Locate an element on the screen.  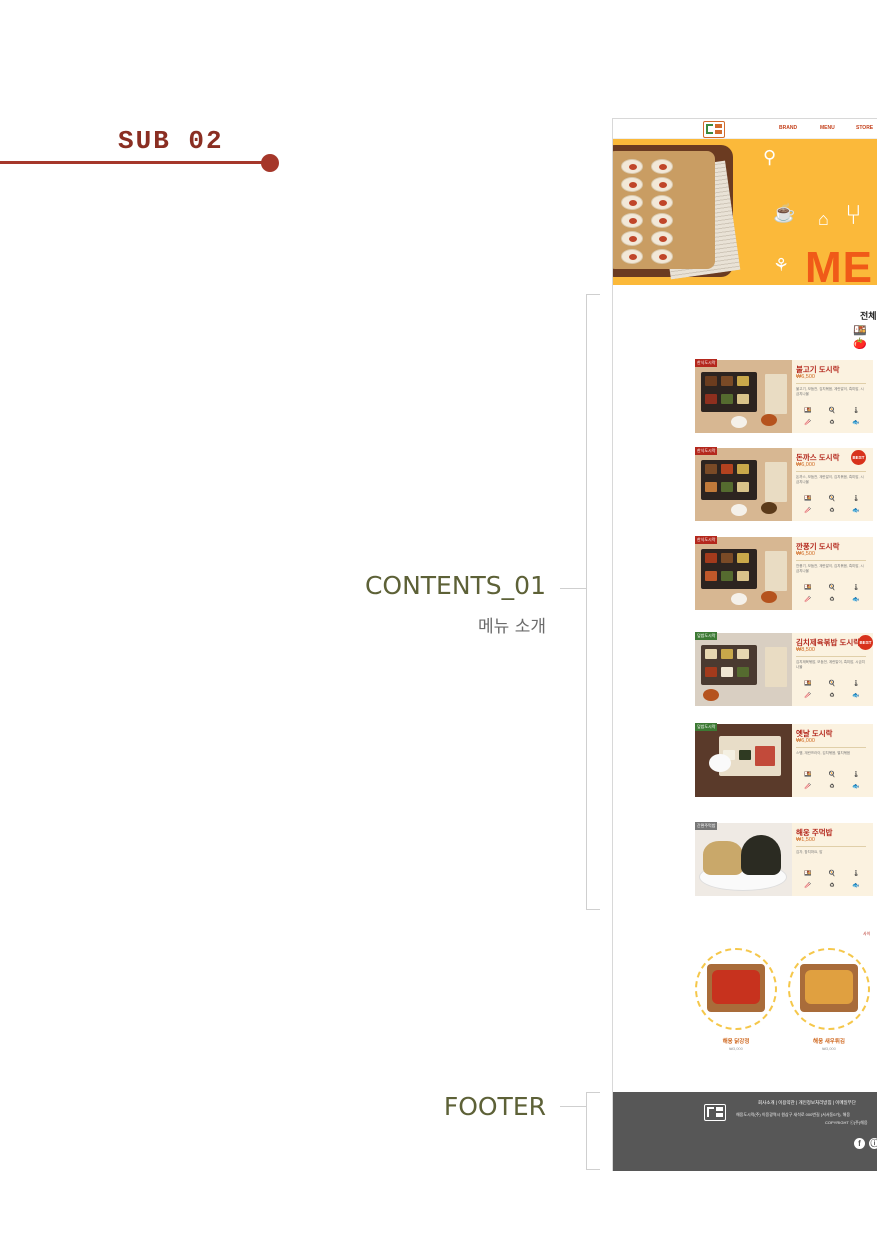
contents-connector-line is located at coordinates (573, 588).